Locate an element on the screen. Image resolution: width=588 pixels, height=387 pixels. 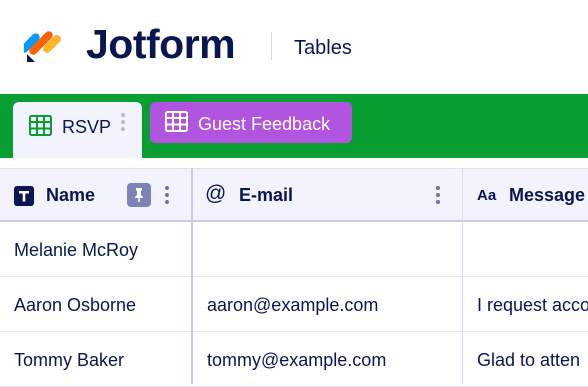
cell-email: aaron@example.com is located at coordinates (332, 305).